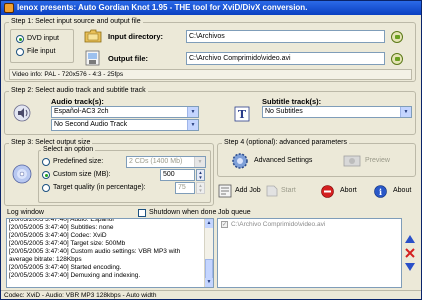 The height and width of the screenshot is (300, 422). What do you see at coordinates (285, 142) in the screenshot?
I see `step4-legend: Step 4 (optional): advanced parameters` at bounding box center [285, 142].